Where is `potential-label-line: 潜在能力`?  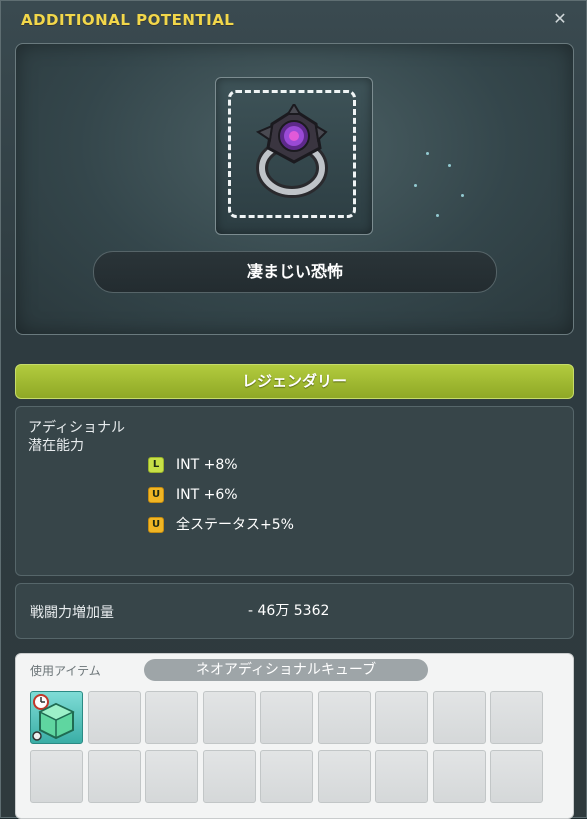
potential-label-line: 潜在能力 is located at coordinates (56, 446).